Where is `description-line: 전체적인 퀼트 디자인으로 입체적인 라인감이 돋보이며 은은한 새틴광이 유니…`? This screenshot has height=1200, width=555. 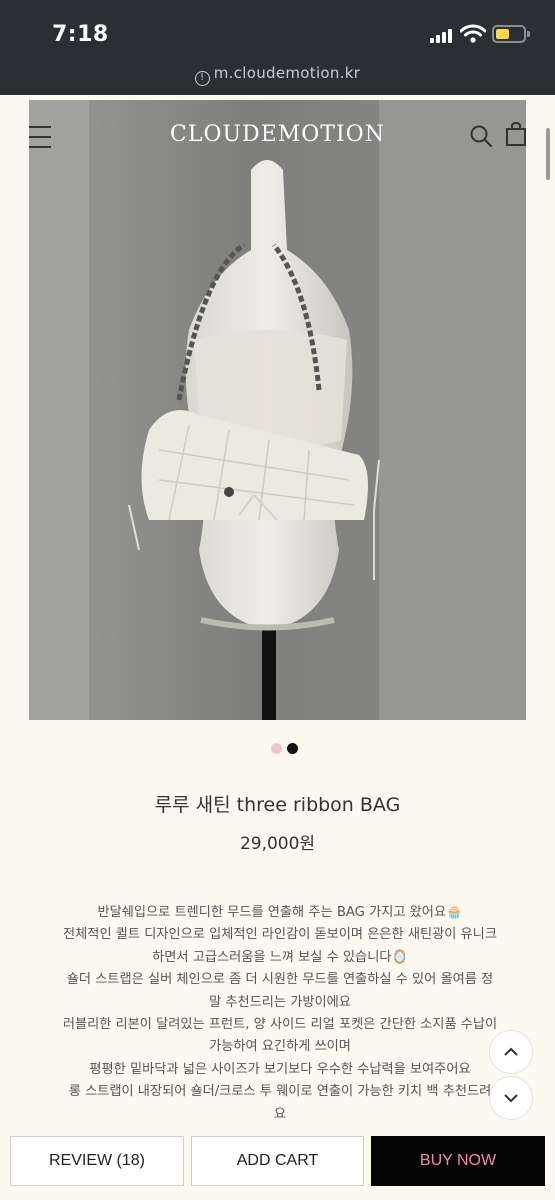 description-line: 전체적인 퀼트 디자인으로 입체적인 라인감이 돋보이며 은은한 새틴광이 유니… is located at coordinates (280, 935).